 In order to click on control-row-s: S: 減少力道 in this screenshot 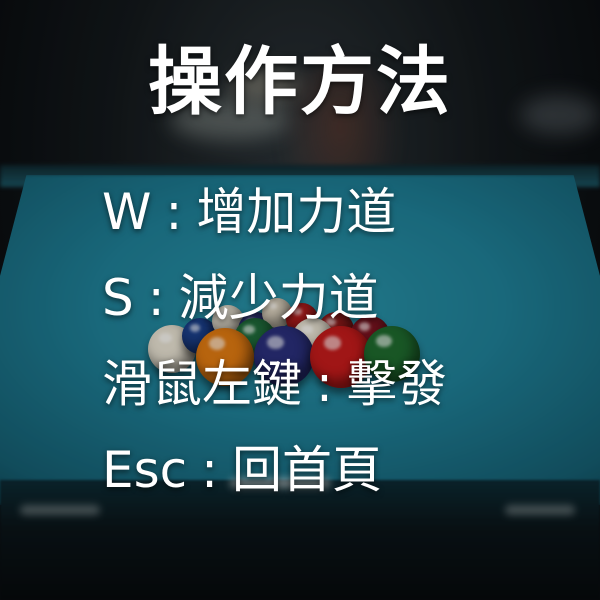, I will do `click(240, 294)`.